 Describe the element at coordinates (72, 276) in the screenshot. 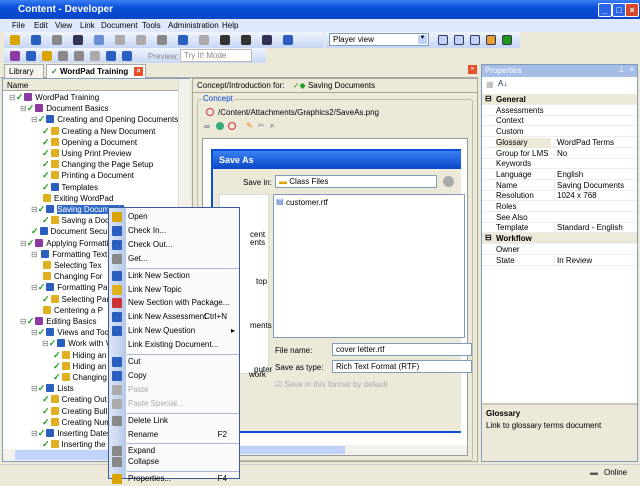

I see `tree-item: Changing For` at that location.